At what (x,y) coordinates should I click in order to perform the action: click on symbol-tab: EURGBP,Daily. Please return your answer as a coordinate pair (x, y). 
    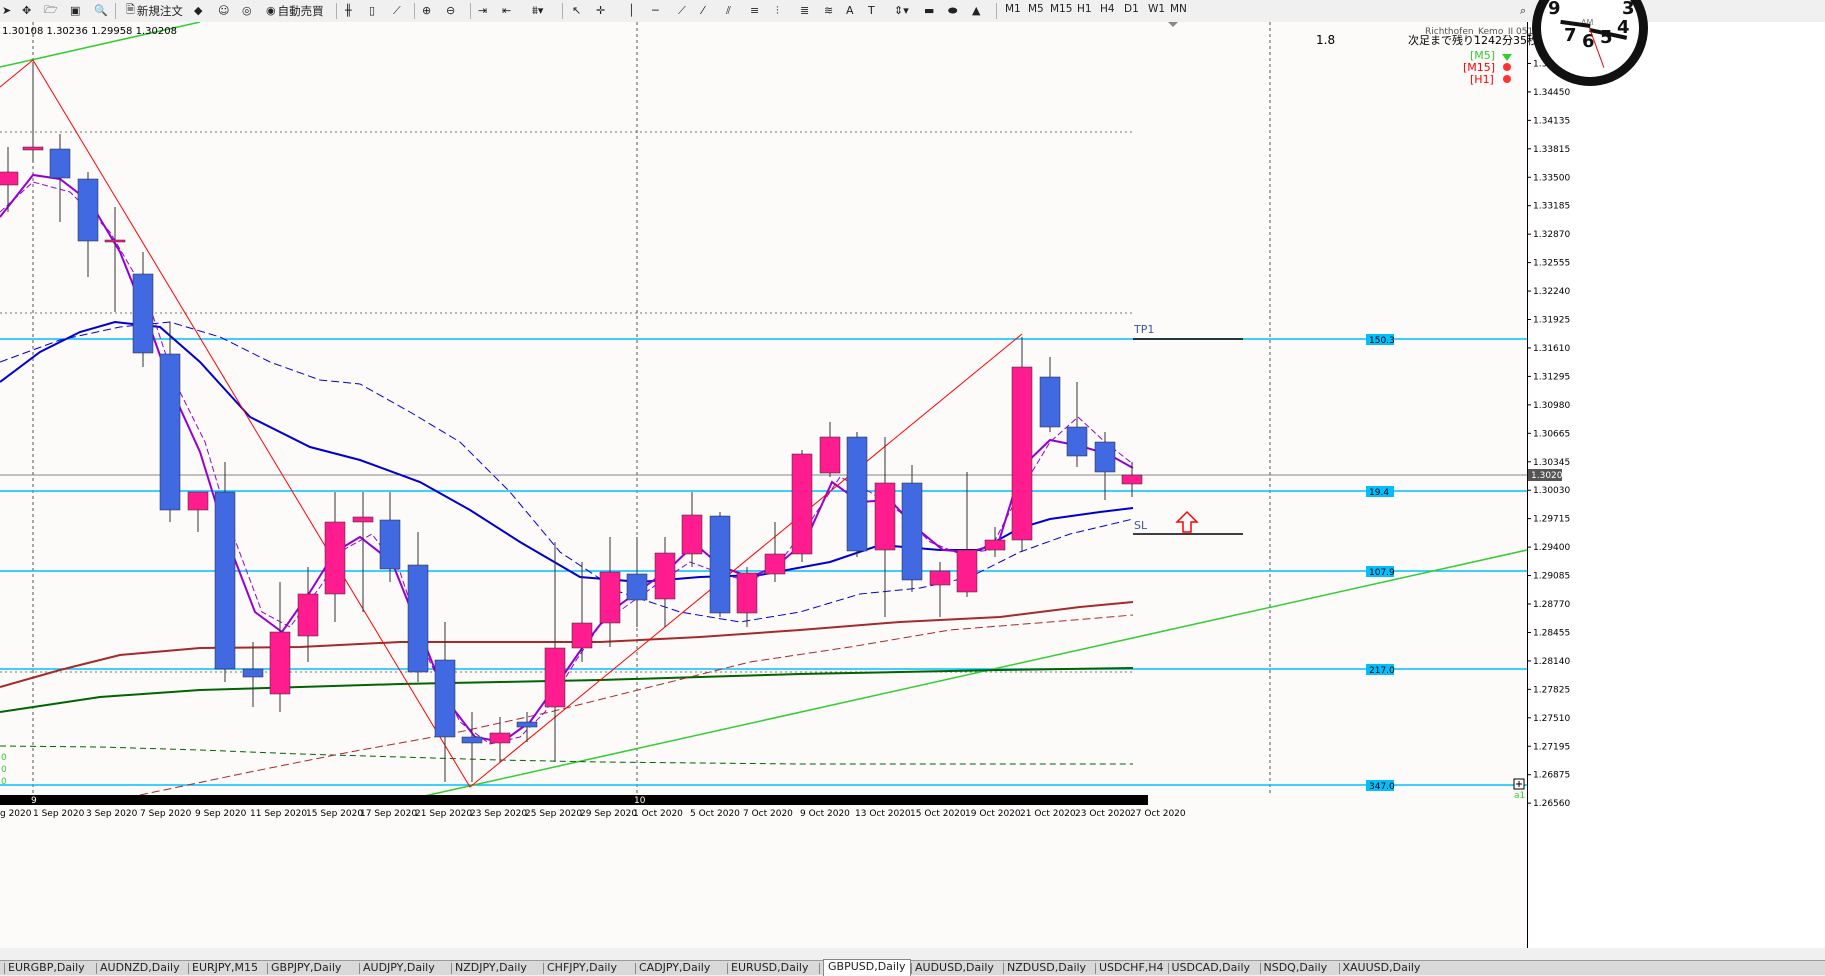
    Looking at the image, I should click on (46, 968).